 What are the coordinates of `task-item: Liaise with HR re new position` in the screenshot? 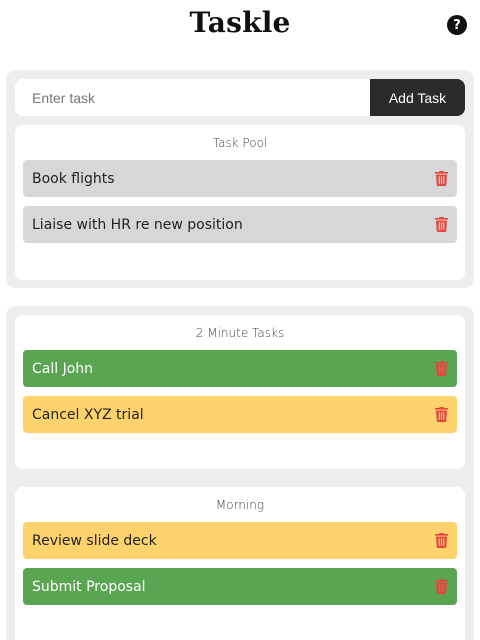 It's located at (240, 224).